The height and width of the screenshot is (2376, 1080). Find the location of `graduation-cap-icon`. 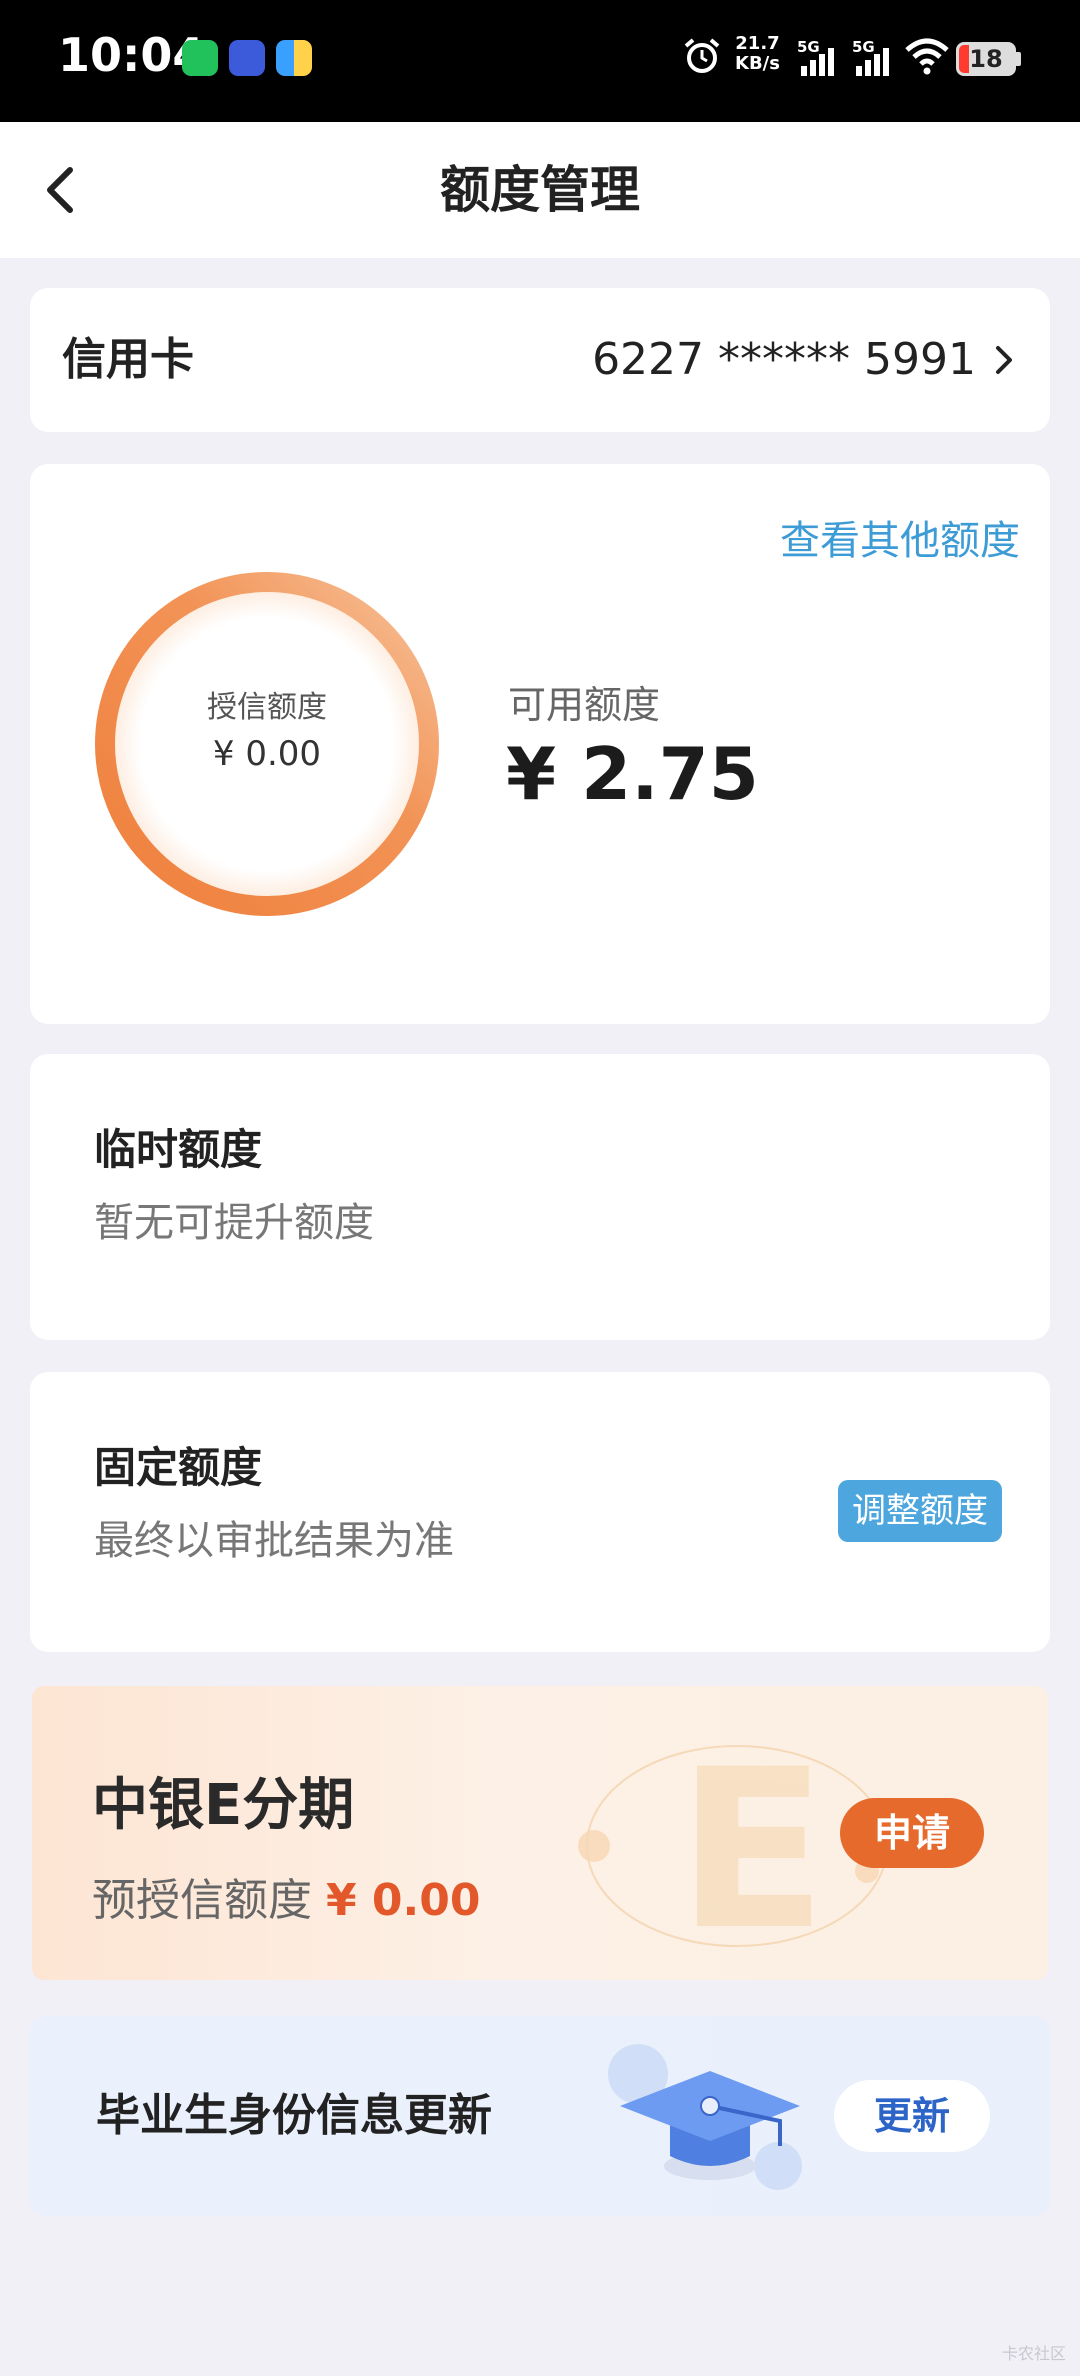

graduation-cap-icon is located at coordinates (705, 2117).